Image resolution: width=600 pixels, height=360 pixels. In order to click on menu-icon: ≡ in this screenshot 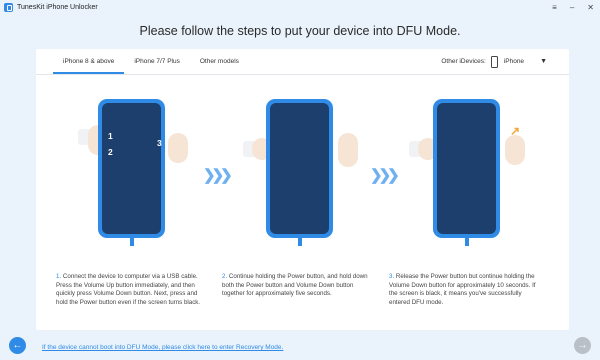, I will do `click(554, 7)`.